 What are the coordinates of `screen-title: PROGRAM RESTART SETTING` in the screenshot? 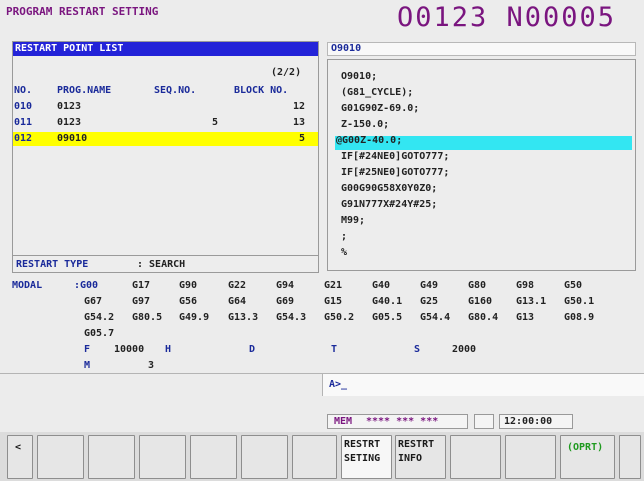 It's located at (82, 11).